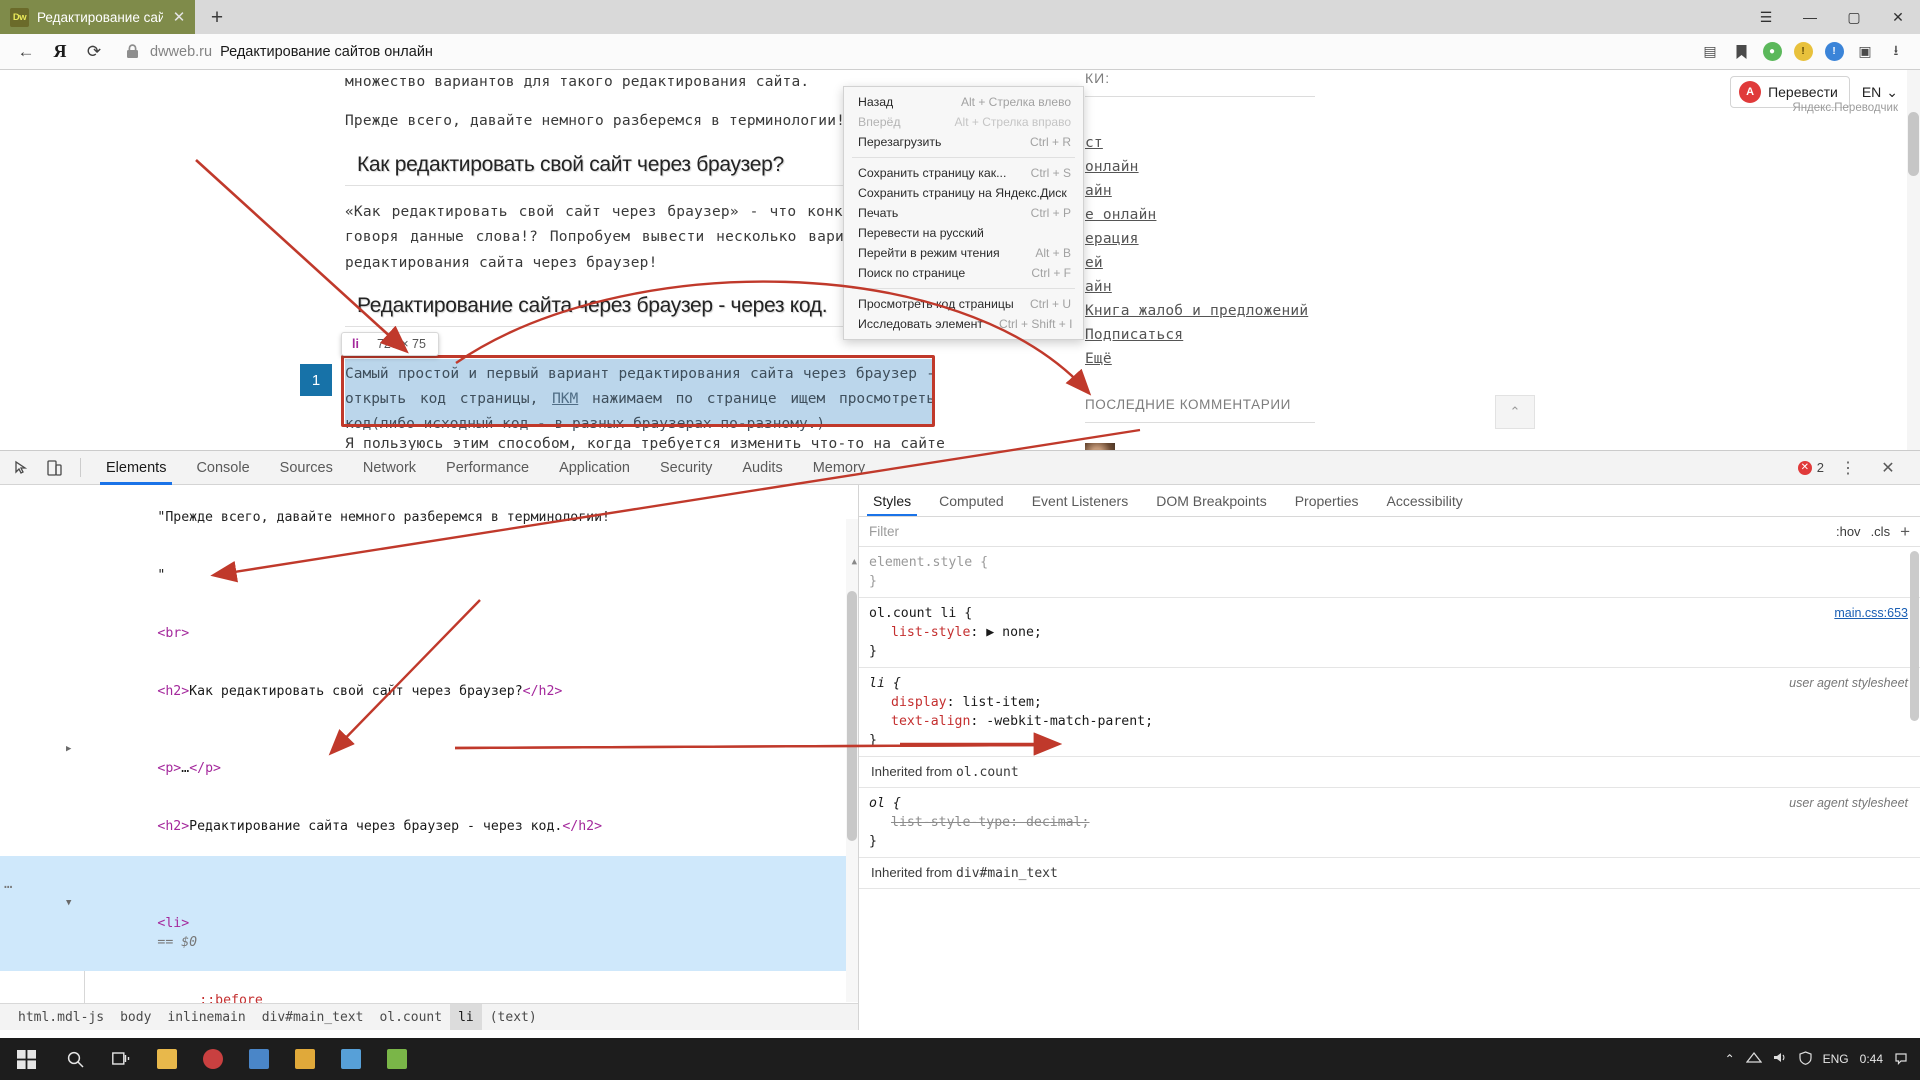 The width and height of the screenshot is (1920, 1080). What do you see at coordinates (963, 304) in the screenshot?
I see `context-menu-item-view-source: Просмотреть код страницы Ctrl + U` at bounding box center [963, 304].